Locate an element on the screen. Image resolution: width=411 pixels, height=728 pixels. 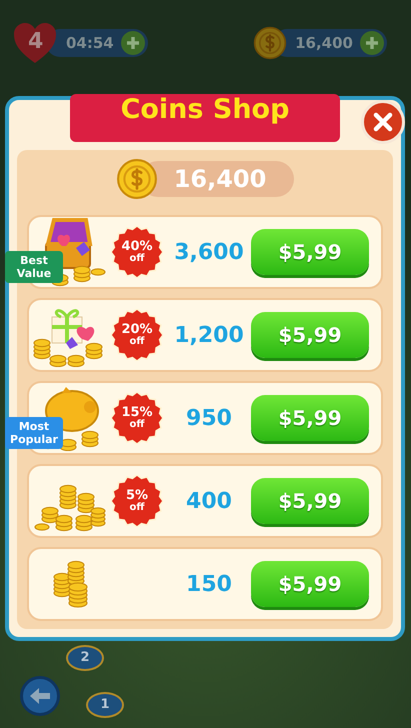
close-icon is located at coordinates (383, 122).